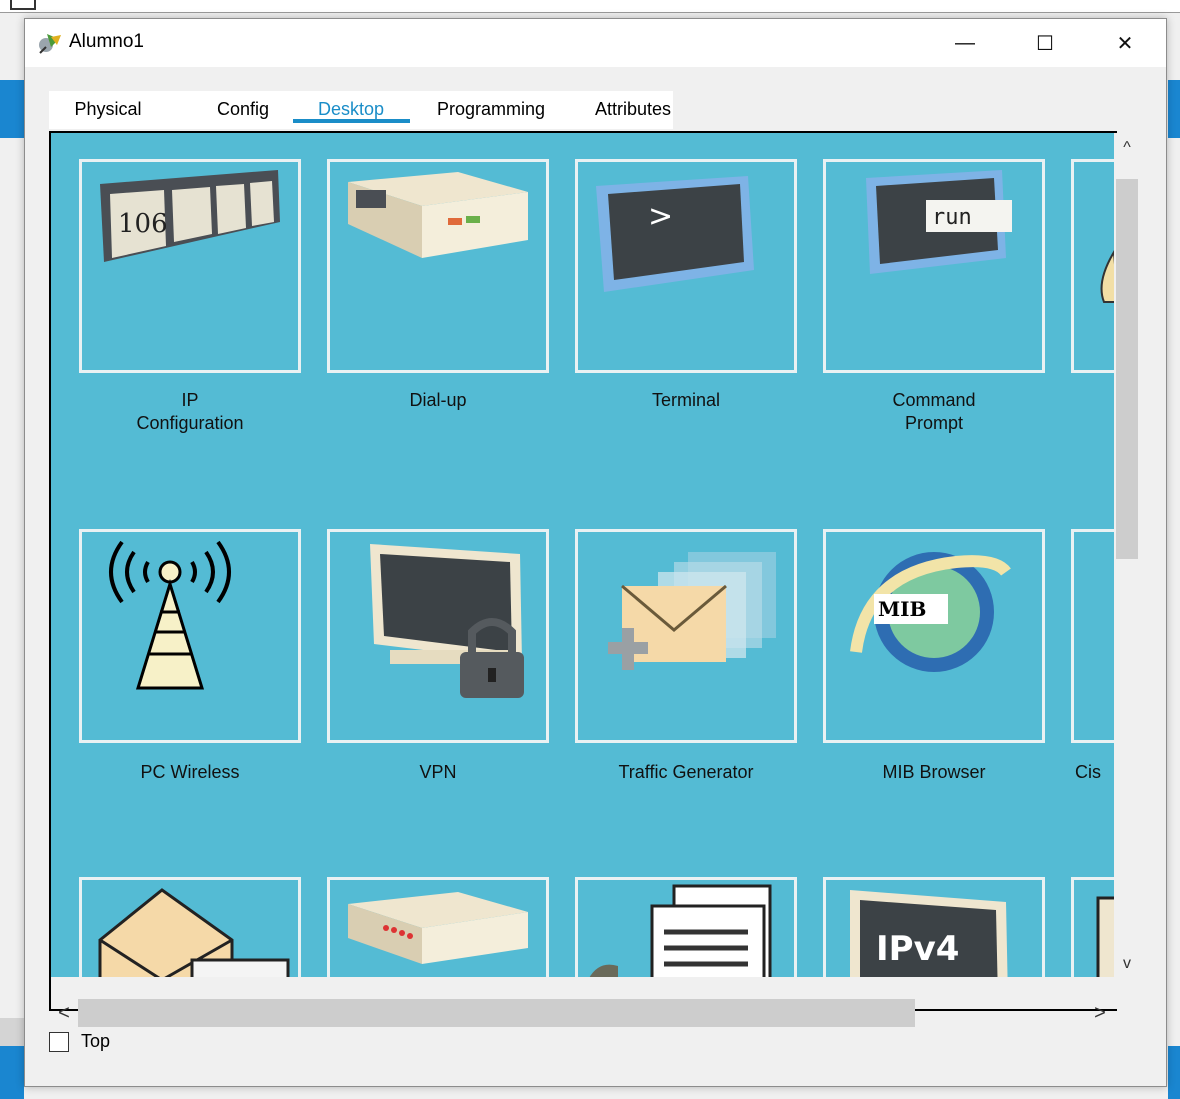 This screenshot has width=1180, height=1099. What do you see at coordinates (438, 400) in the screenshot?
I see `dial-up-label: Dial-up` at bounding box center [438, 400].